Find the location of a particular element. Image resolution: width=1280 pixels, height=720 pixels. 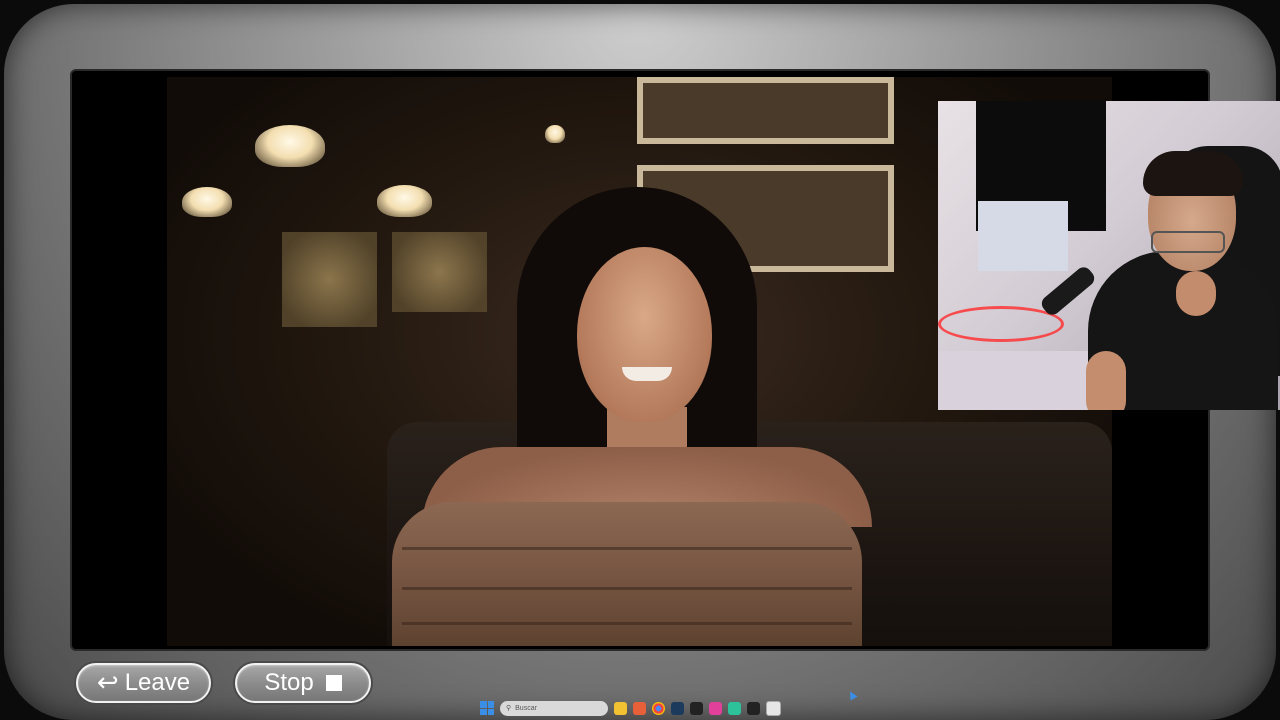

app-green-icon is located at coordinates (734, 708).